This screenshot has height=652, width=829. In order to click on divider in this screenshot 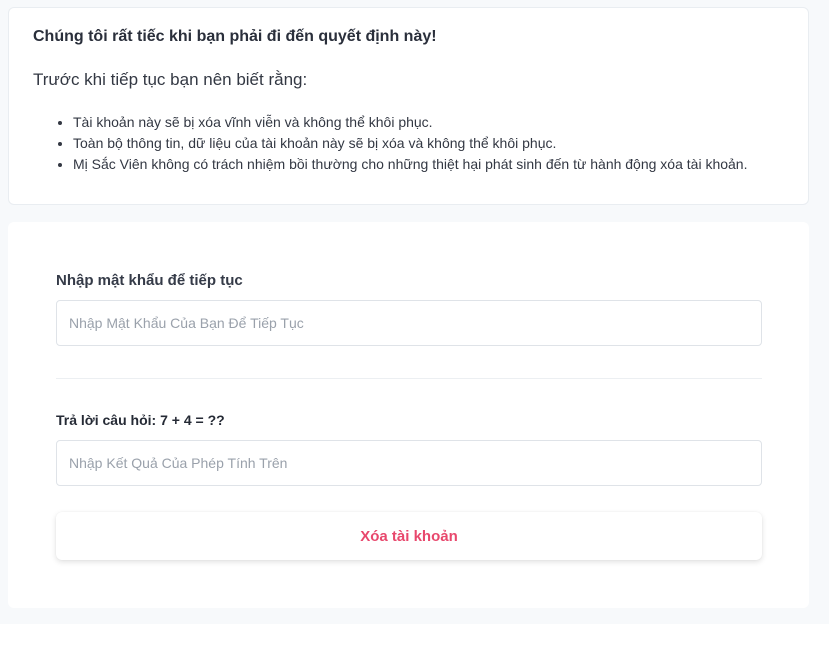, I will do `click(409, 378)`.